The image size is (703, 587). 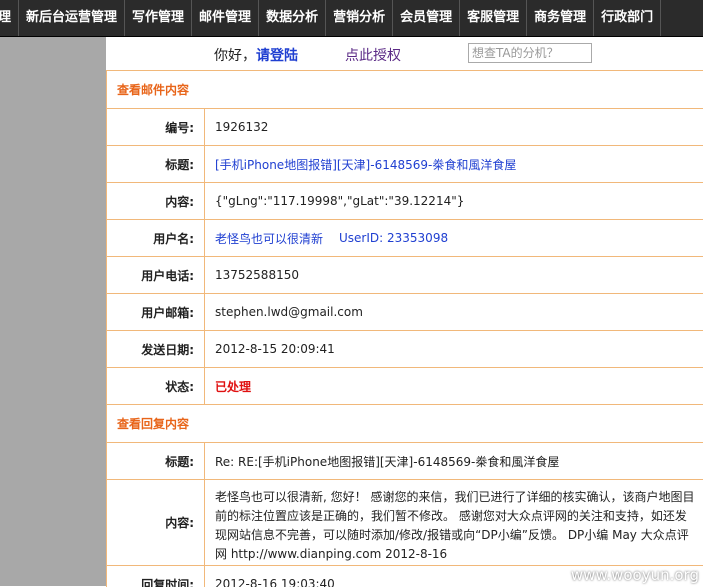 What do you see at coordinates (405, 424) in the screenshot?
I see `reply-section-title: 查看回复内容` at bounding box center [405, 424].